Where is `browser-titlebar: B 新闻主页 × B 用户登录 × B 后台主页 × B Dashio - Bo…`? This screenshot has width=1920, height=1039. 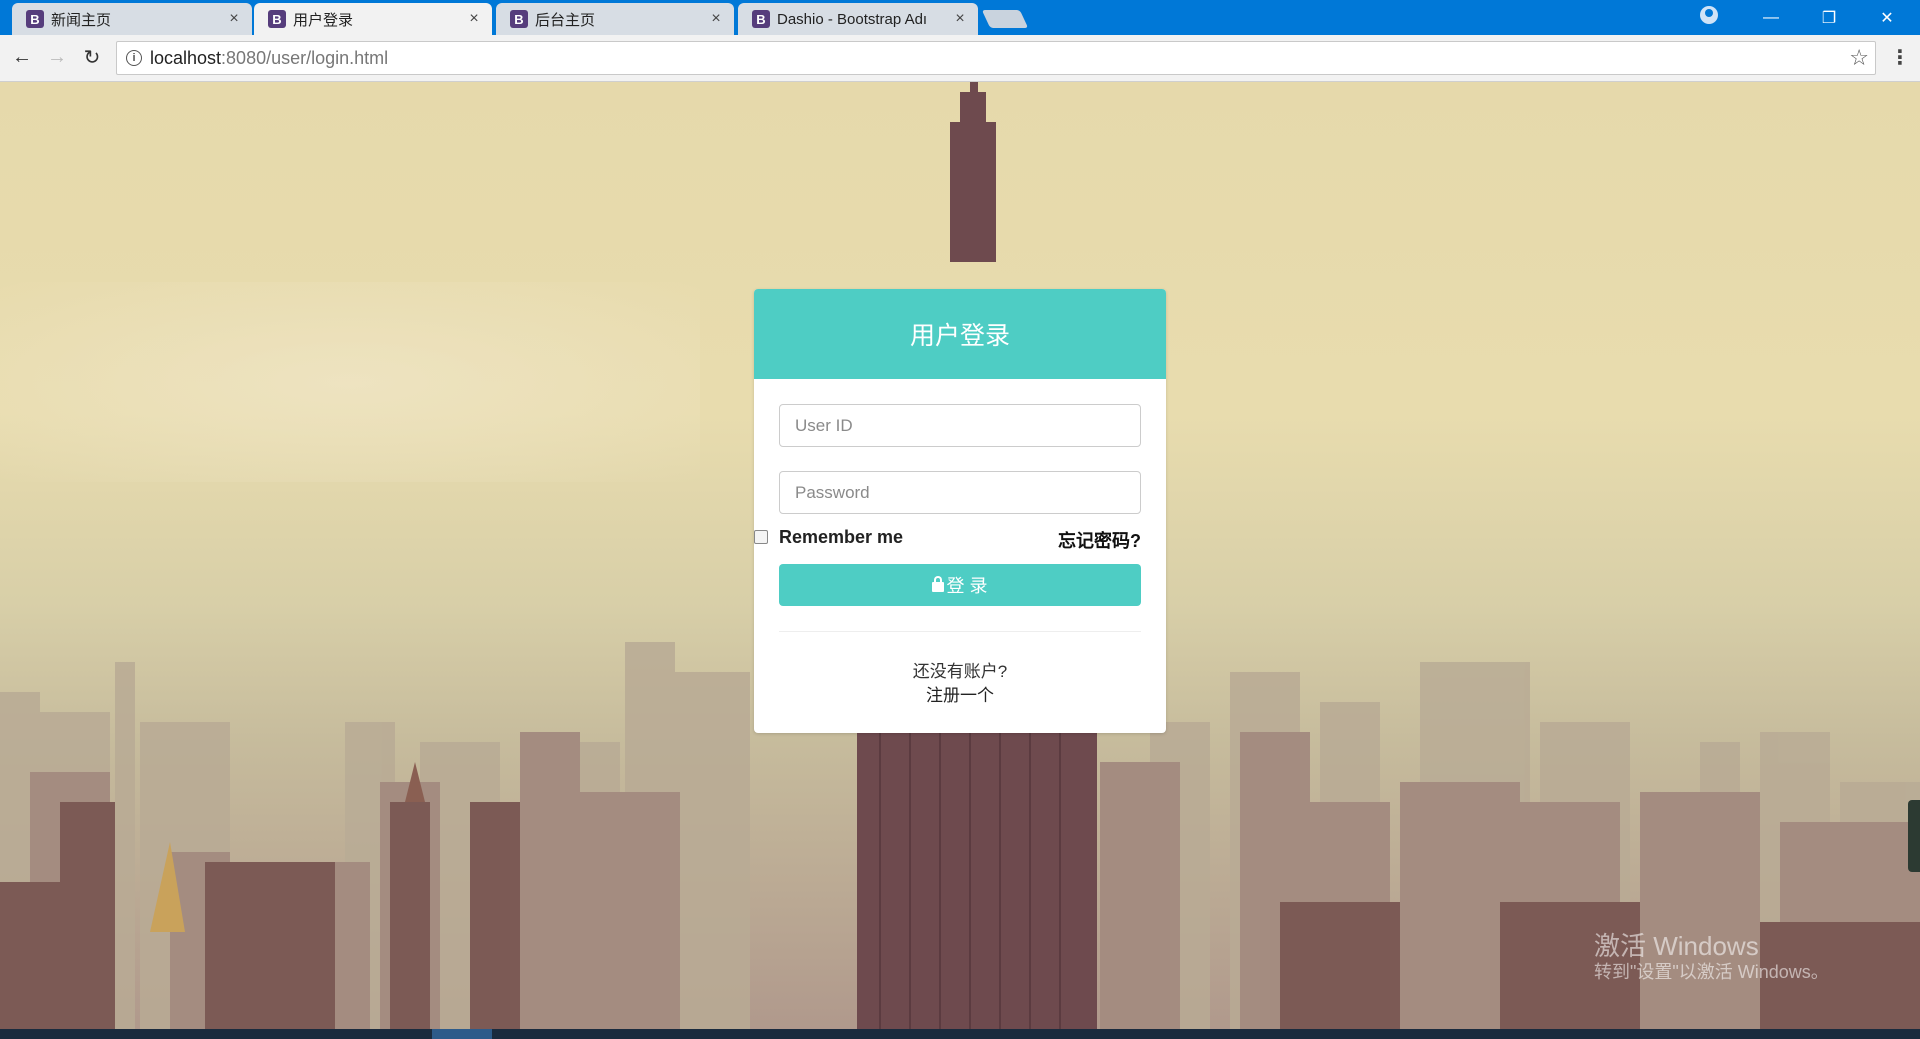 browser-titlebar: B 新闻主页 × B 用户登录 × B 后台主页 × B Dashio - Bo… is located at coordinates (960, 17).